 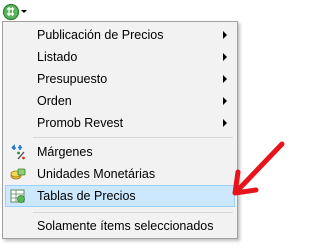 I want to click on price-toolbar-button, so click(x=15, y=12).